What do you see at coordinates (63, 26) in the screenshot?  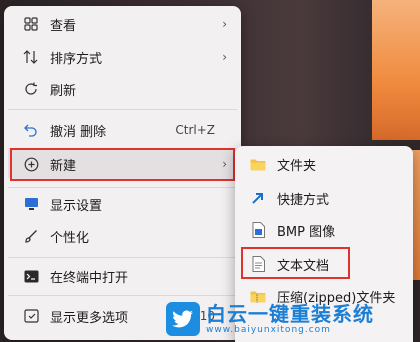 I see `menu-item-label: 查看` at bounding box center [63, 26].